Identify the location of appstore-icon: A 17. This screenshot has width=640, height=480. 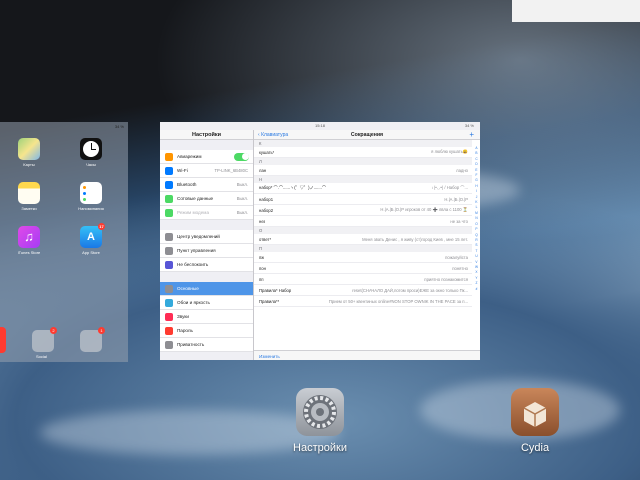
(92, 235).